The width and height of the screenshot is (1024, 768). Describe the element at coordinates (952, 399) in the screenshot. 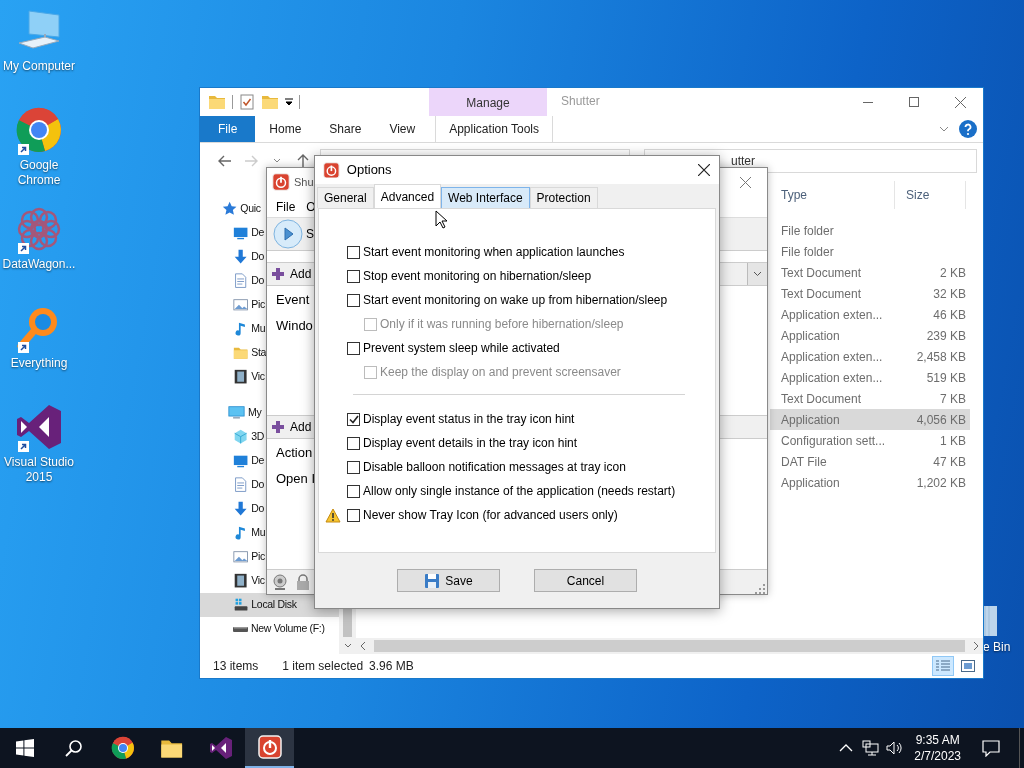

I see `table-cell-text: 7 KB` at that location.